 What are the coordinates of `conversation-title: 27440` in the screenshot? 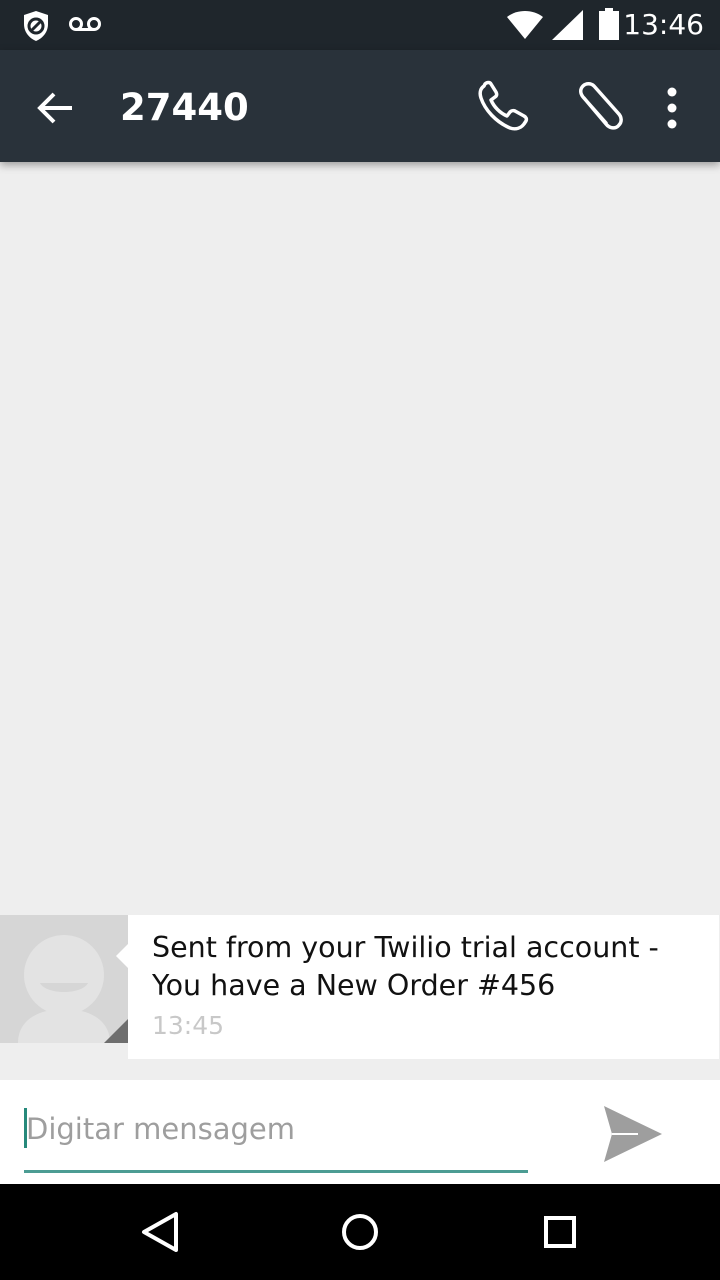 It's located at (184, 107).